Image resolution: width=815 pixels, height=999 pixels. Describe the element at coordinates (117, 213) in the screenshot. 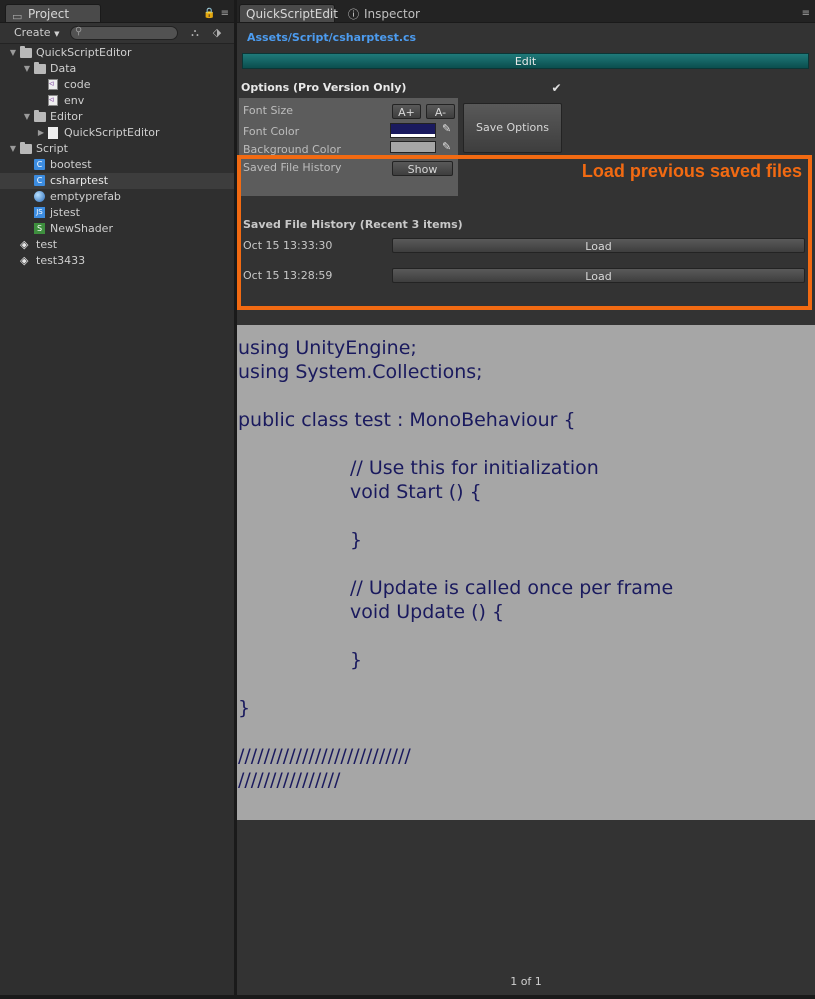

I see `tree-item: JS jstest` at that location.